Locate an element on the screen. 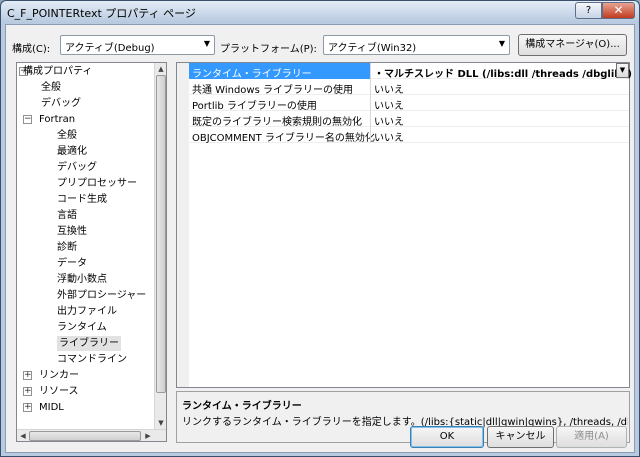  scroll-right-icon: ▶ is located at coordinates (148, 435).